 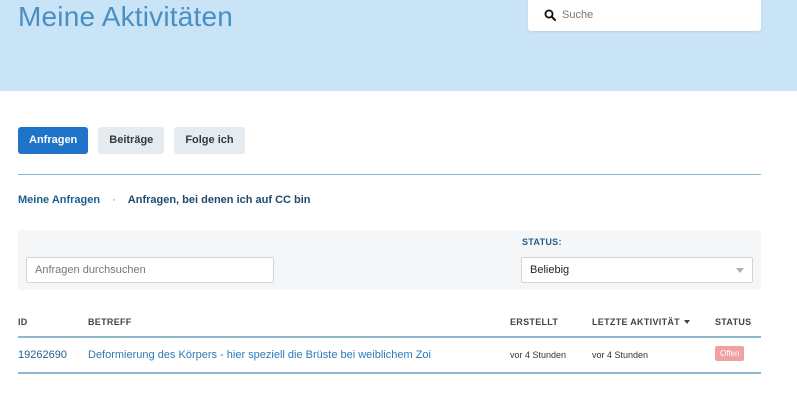 I want to click on requests-search-input, so click(x=150, y=270).